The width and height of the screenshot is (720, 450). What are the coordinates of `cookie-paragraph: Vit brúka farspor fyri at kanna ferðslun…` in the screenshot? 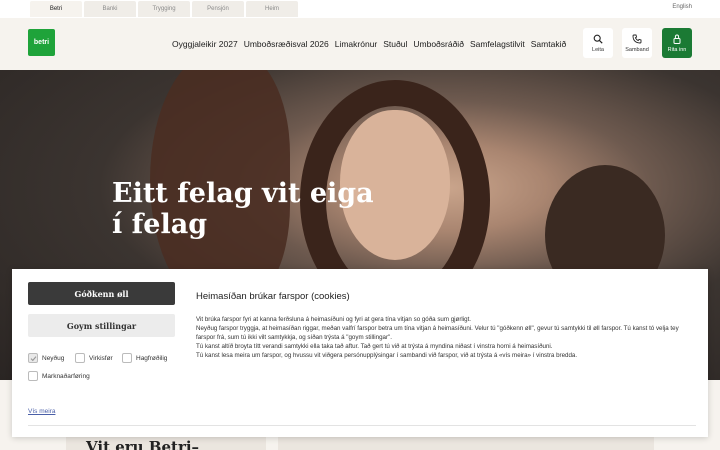 It's located at (334, 319).